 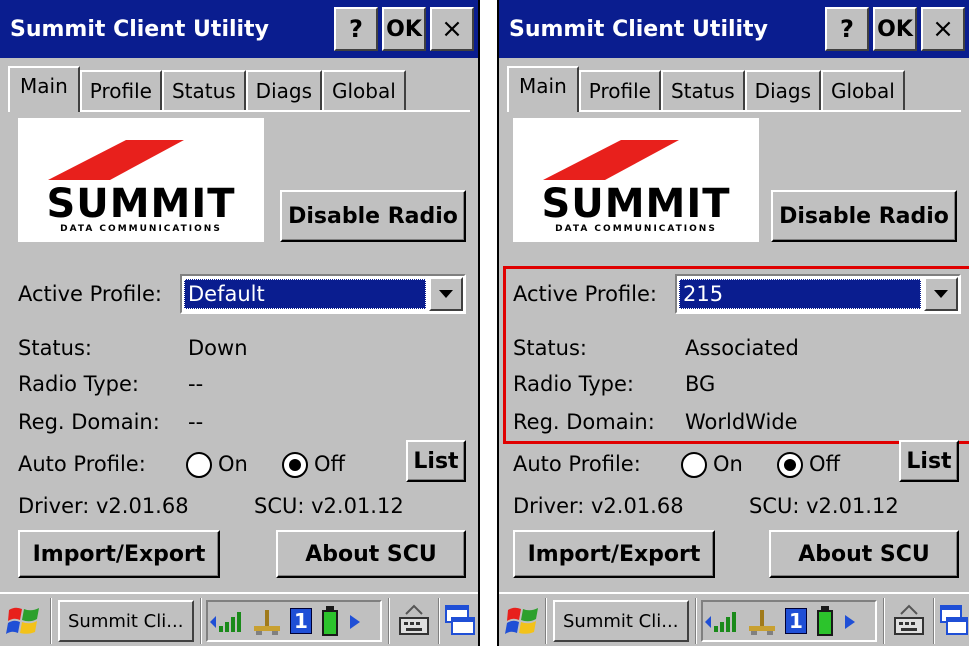 I want to click on status-value: Down, so click(x=218, y=348).